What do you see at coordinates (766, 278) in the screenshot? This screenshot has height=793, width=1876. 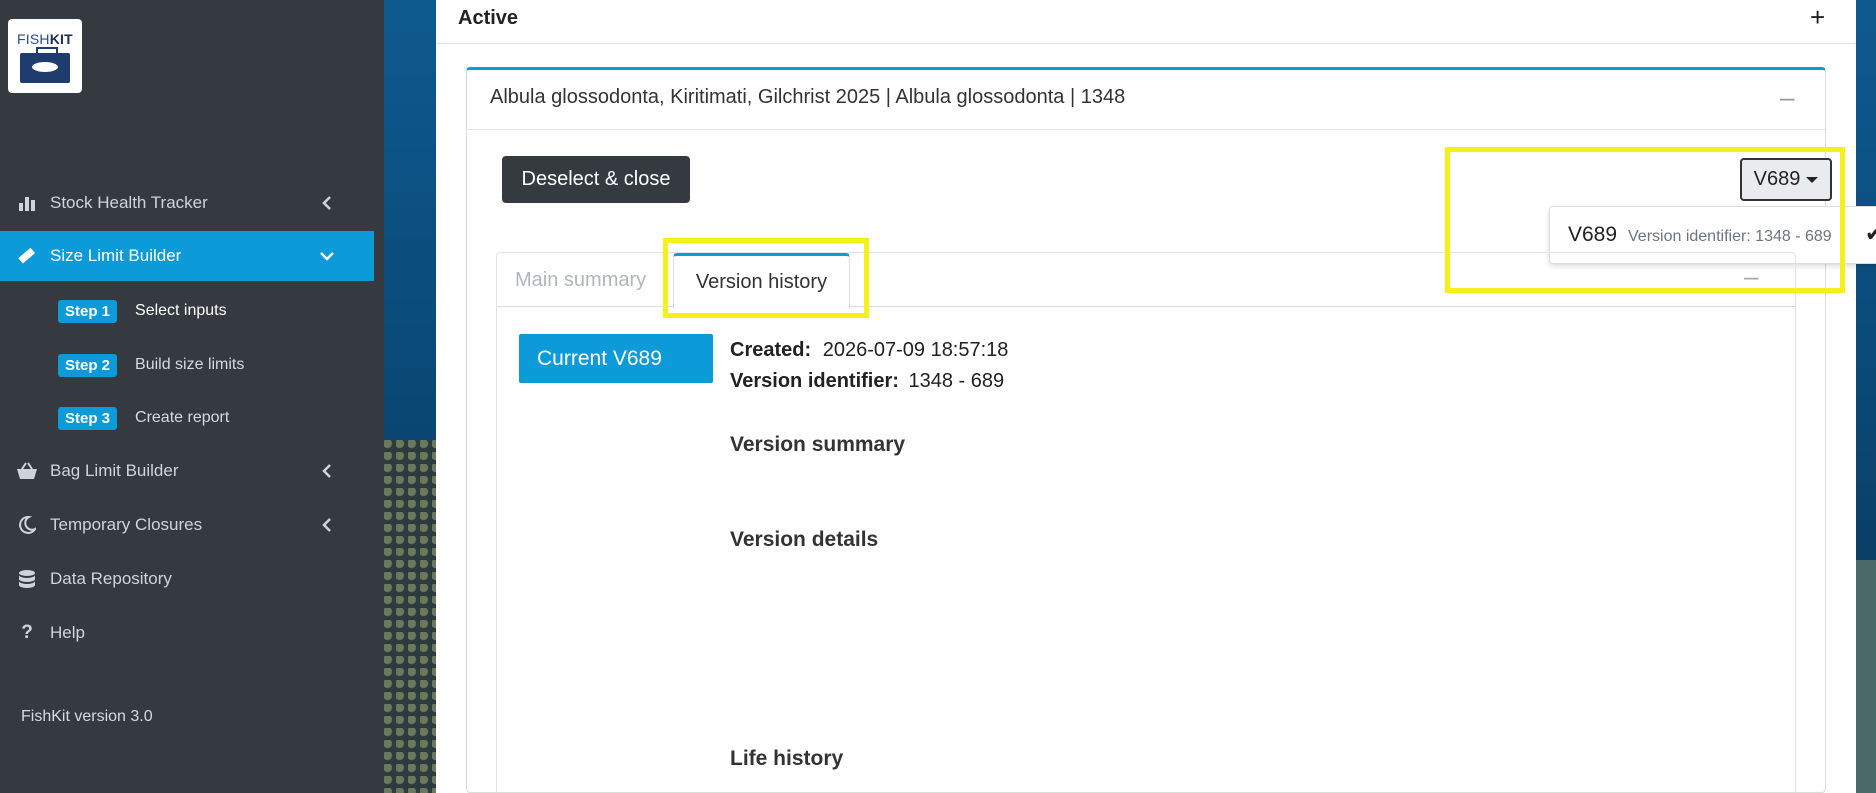 I see `highlight-box-tab` at bounding box center [766, 278].